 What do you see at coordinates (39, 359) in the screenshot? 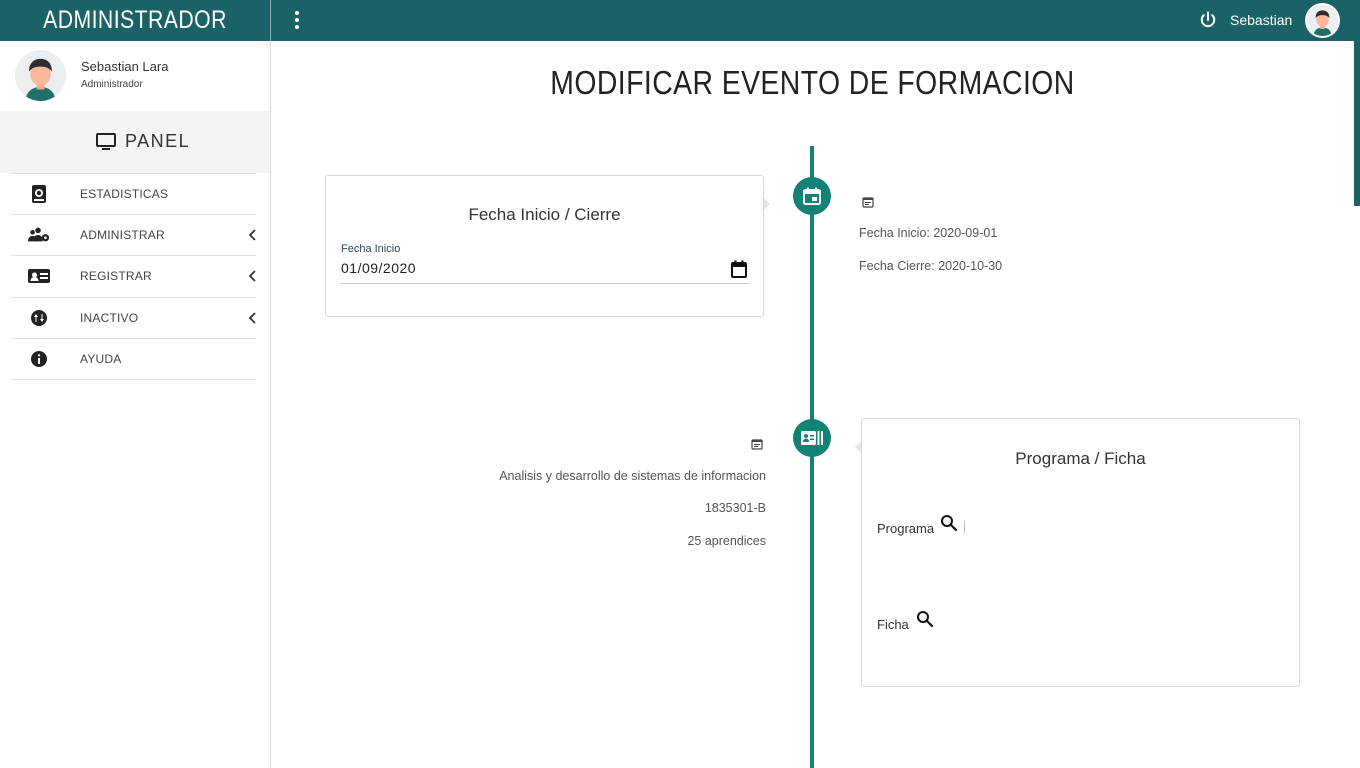
I see `info-icon` at bounding box center [39, 359].